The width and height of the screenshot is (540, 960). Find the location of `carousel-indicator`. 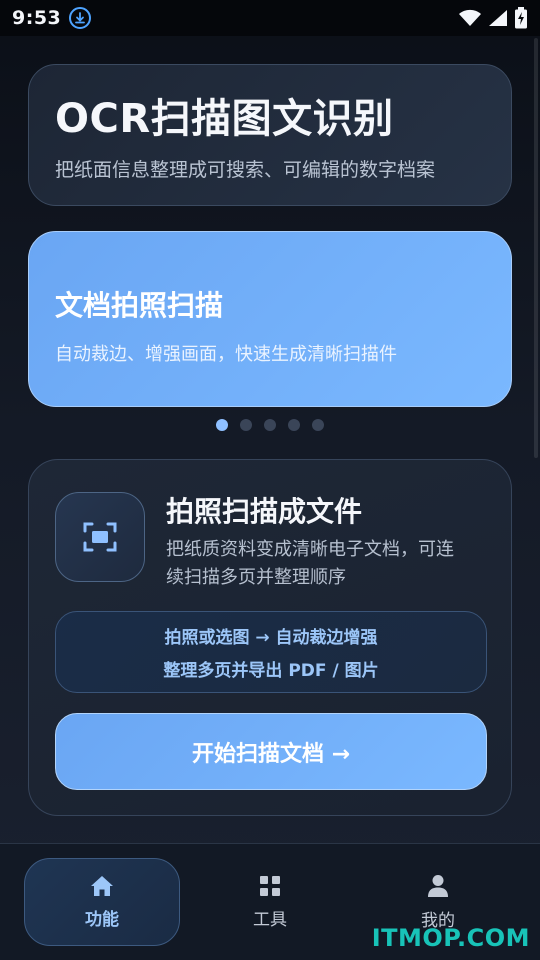

carousel-indicator is located at coordinates (270, 425).